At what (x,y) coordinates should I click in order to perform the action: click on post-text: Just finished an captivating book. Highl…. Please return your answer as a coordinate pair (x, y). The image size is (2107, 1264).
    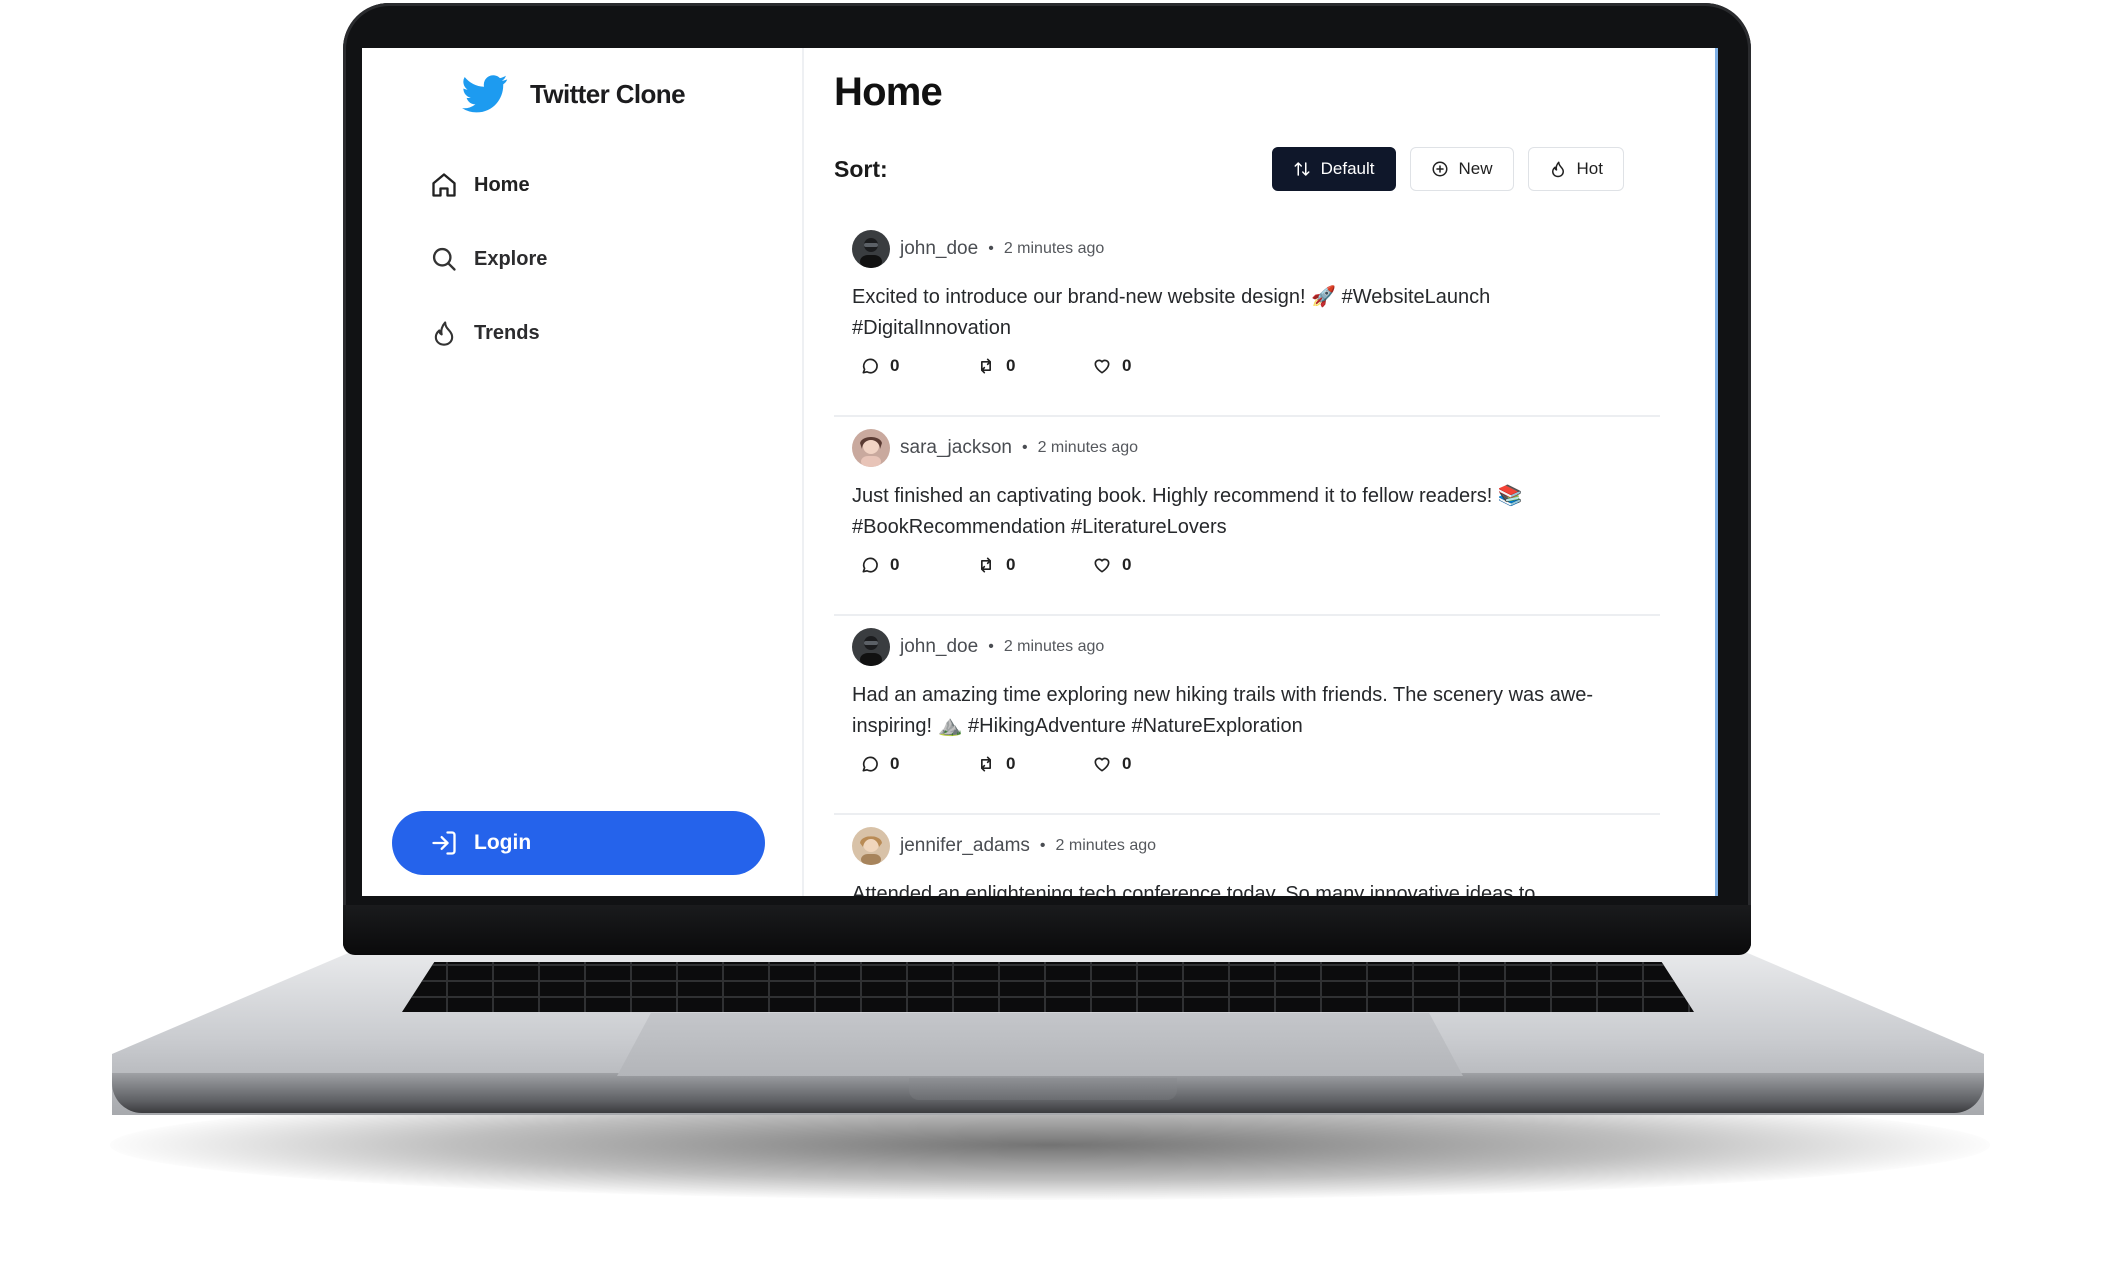
    Looking at the image, I should click on (1187, 511).